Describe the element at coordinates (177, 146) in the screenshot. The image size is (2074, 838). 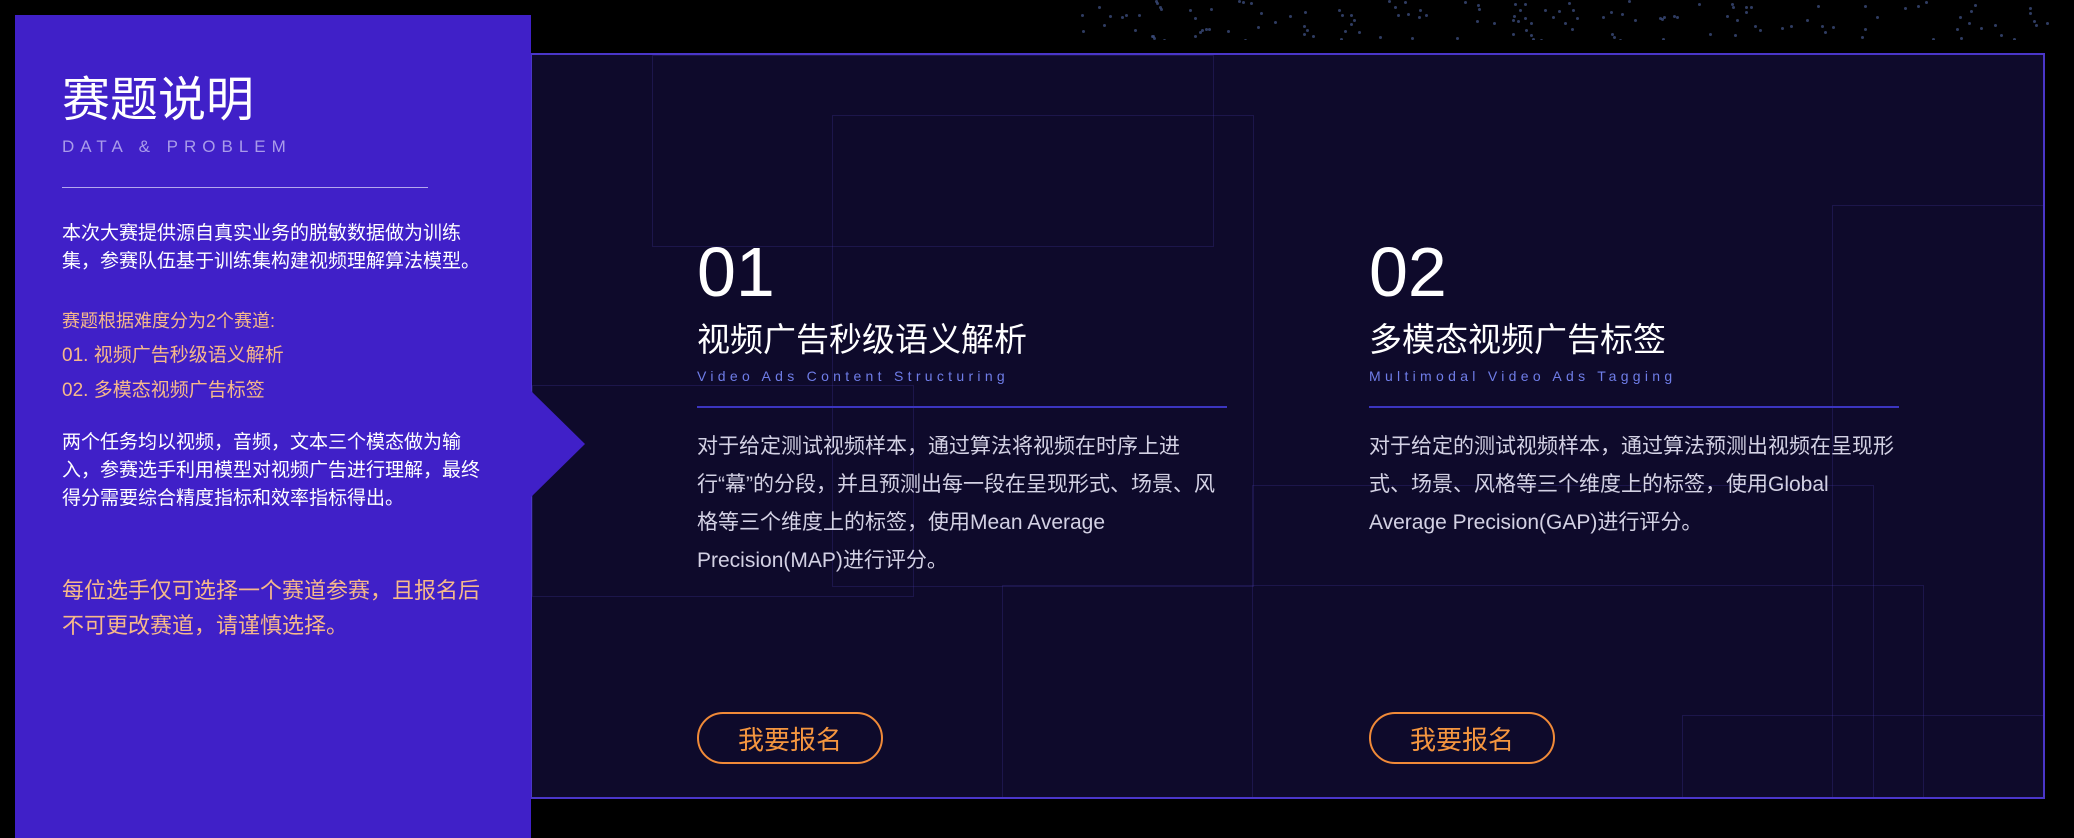
I see `page-subtitle: DATA & PROBLEM` at that location.